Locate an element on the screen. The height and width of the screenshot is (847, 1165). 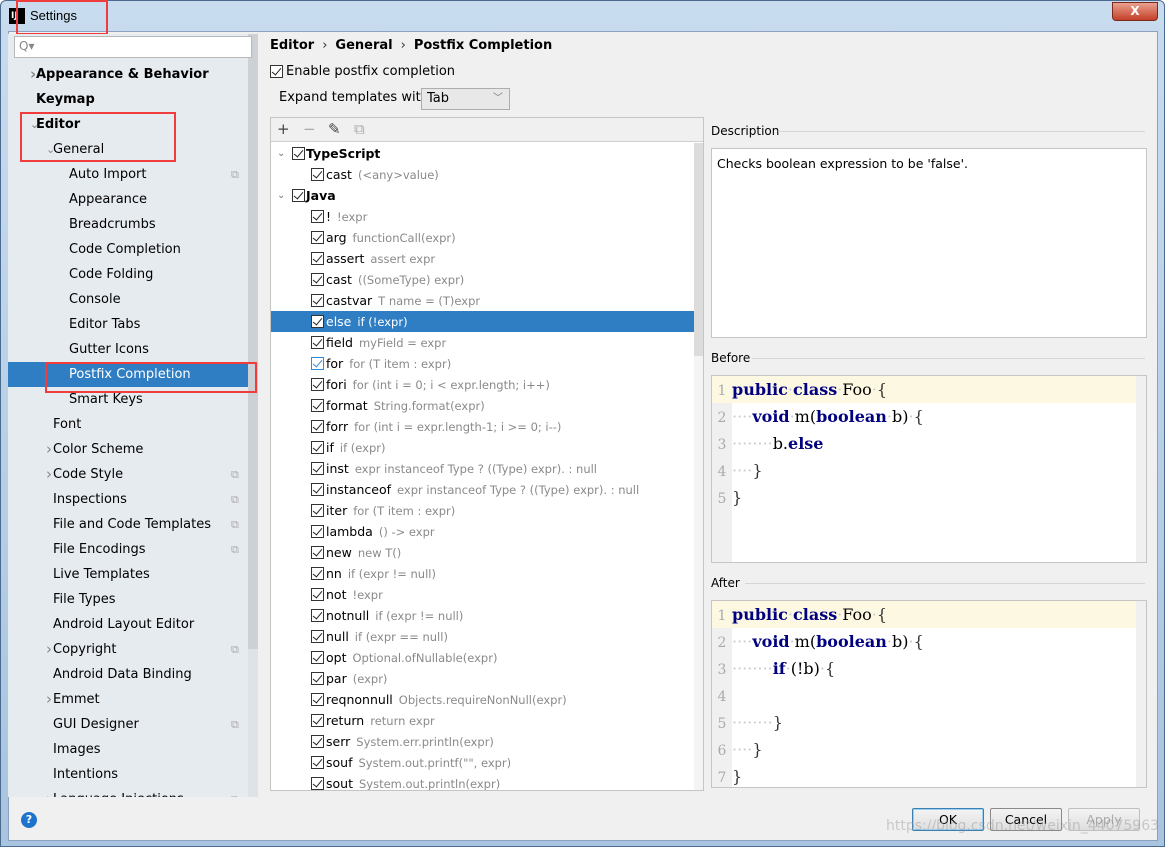
sidebar-item-images: Images is located at coordinates (128, 749).